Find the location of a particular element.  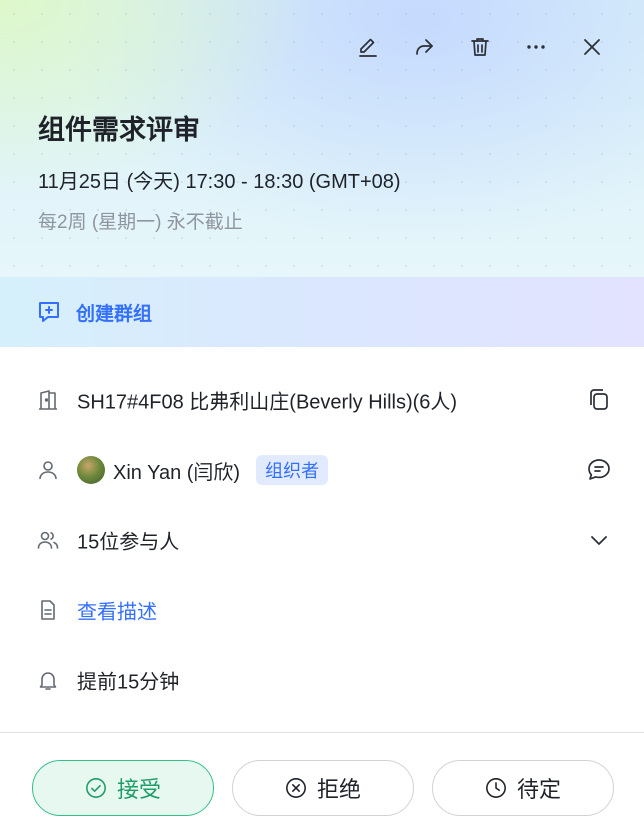

copy-icon is located at coordinates (599, 400).